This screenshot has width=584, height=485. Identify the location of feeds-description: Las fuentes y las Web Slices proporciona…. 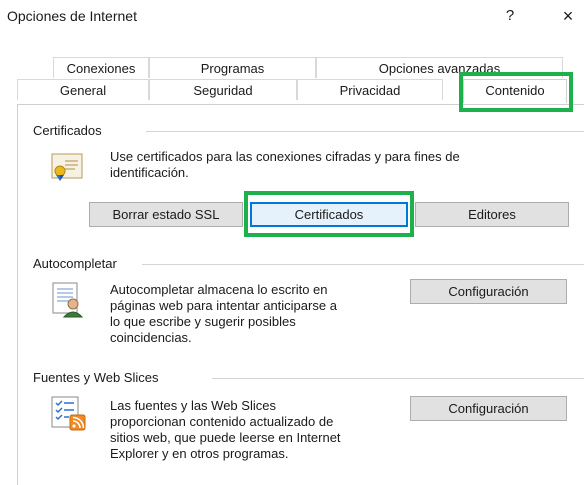
(260, 430).